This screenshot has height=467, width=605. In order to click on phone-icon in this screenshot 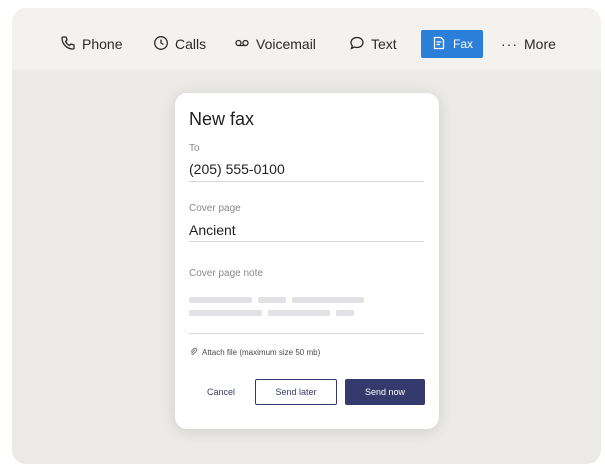, I will do `click(68, 44)`.